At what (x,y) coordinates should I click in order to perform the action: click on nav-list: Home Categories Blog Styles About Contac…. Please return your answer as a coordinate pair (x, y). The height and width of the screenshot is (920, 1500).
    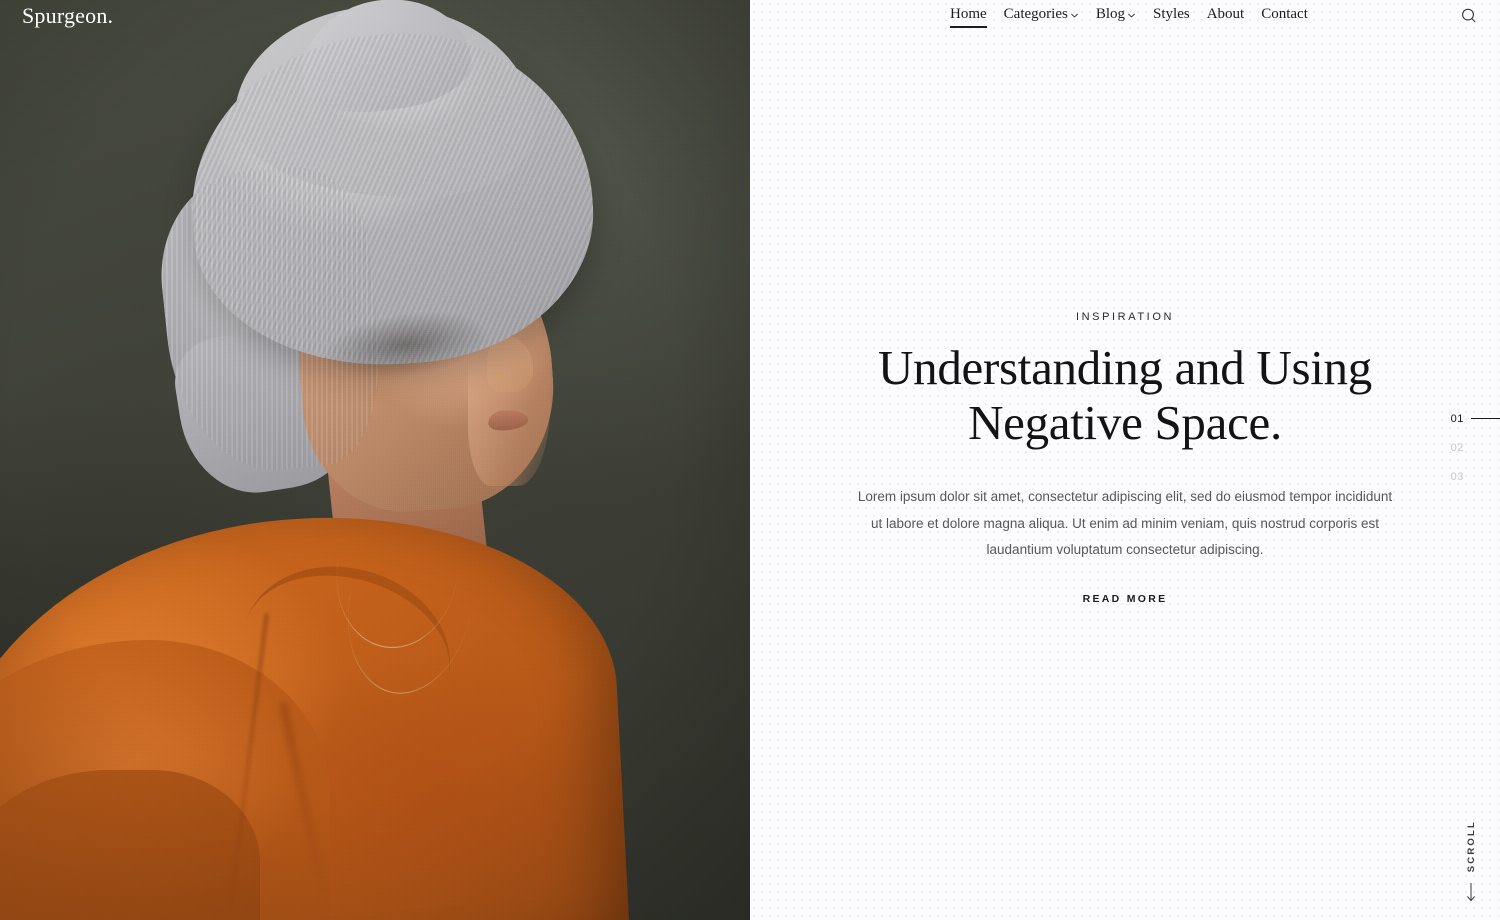
    Looking at the image, I should click on (1129, 16).